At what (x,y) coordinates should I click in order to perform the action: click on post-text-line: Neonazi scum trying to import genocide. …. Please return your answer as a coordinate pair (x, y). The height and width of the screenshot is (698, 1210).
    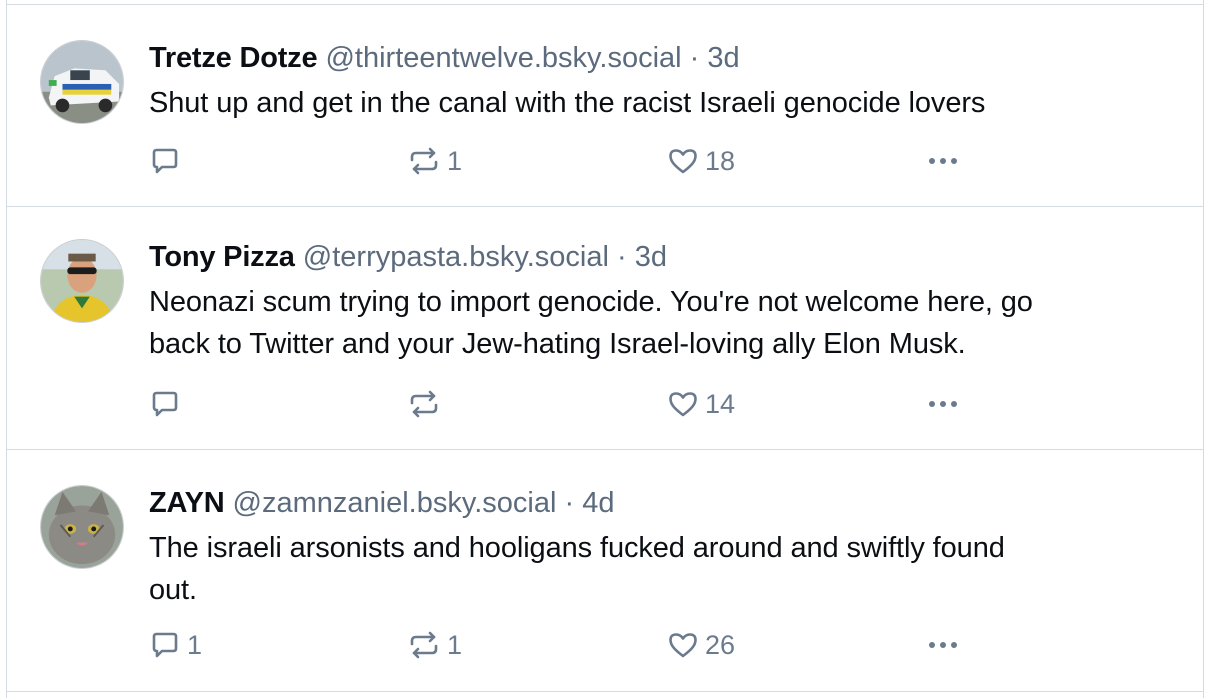
    Looking at the image, I should click on (591, 302).